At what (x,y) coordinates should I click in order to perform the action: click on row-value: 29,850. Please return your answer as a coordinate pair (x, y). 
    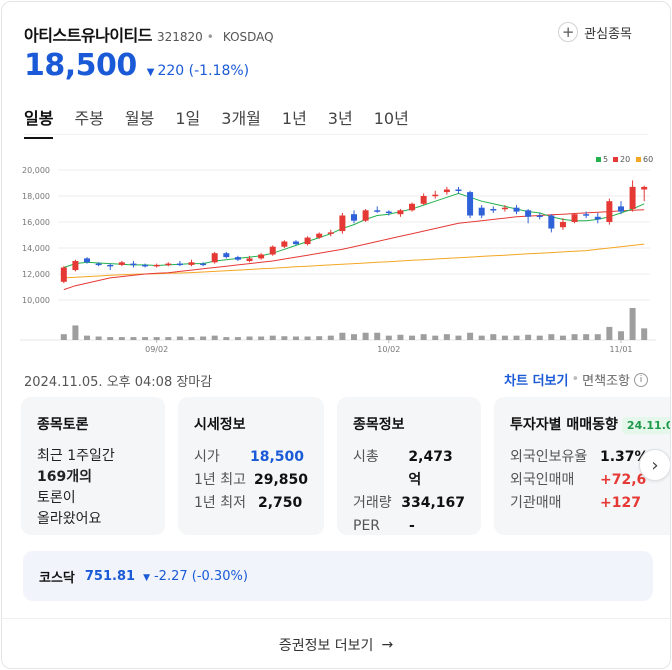
    Looking at the image, I should click on (280, 480).